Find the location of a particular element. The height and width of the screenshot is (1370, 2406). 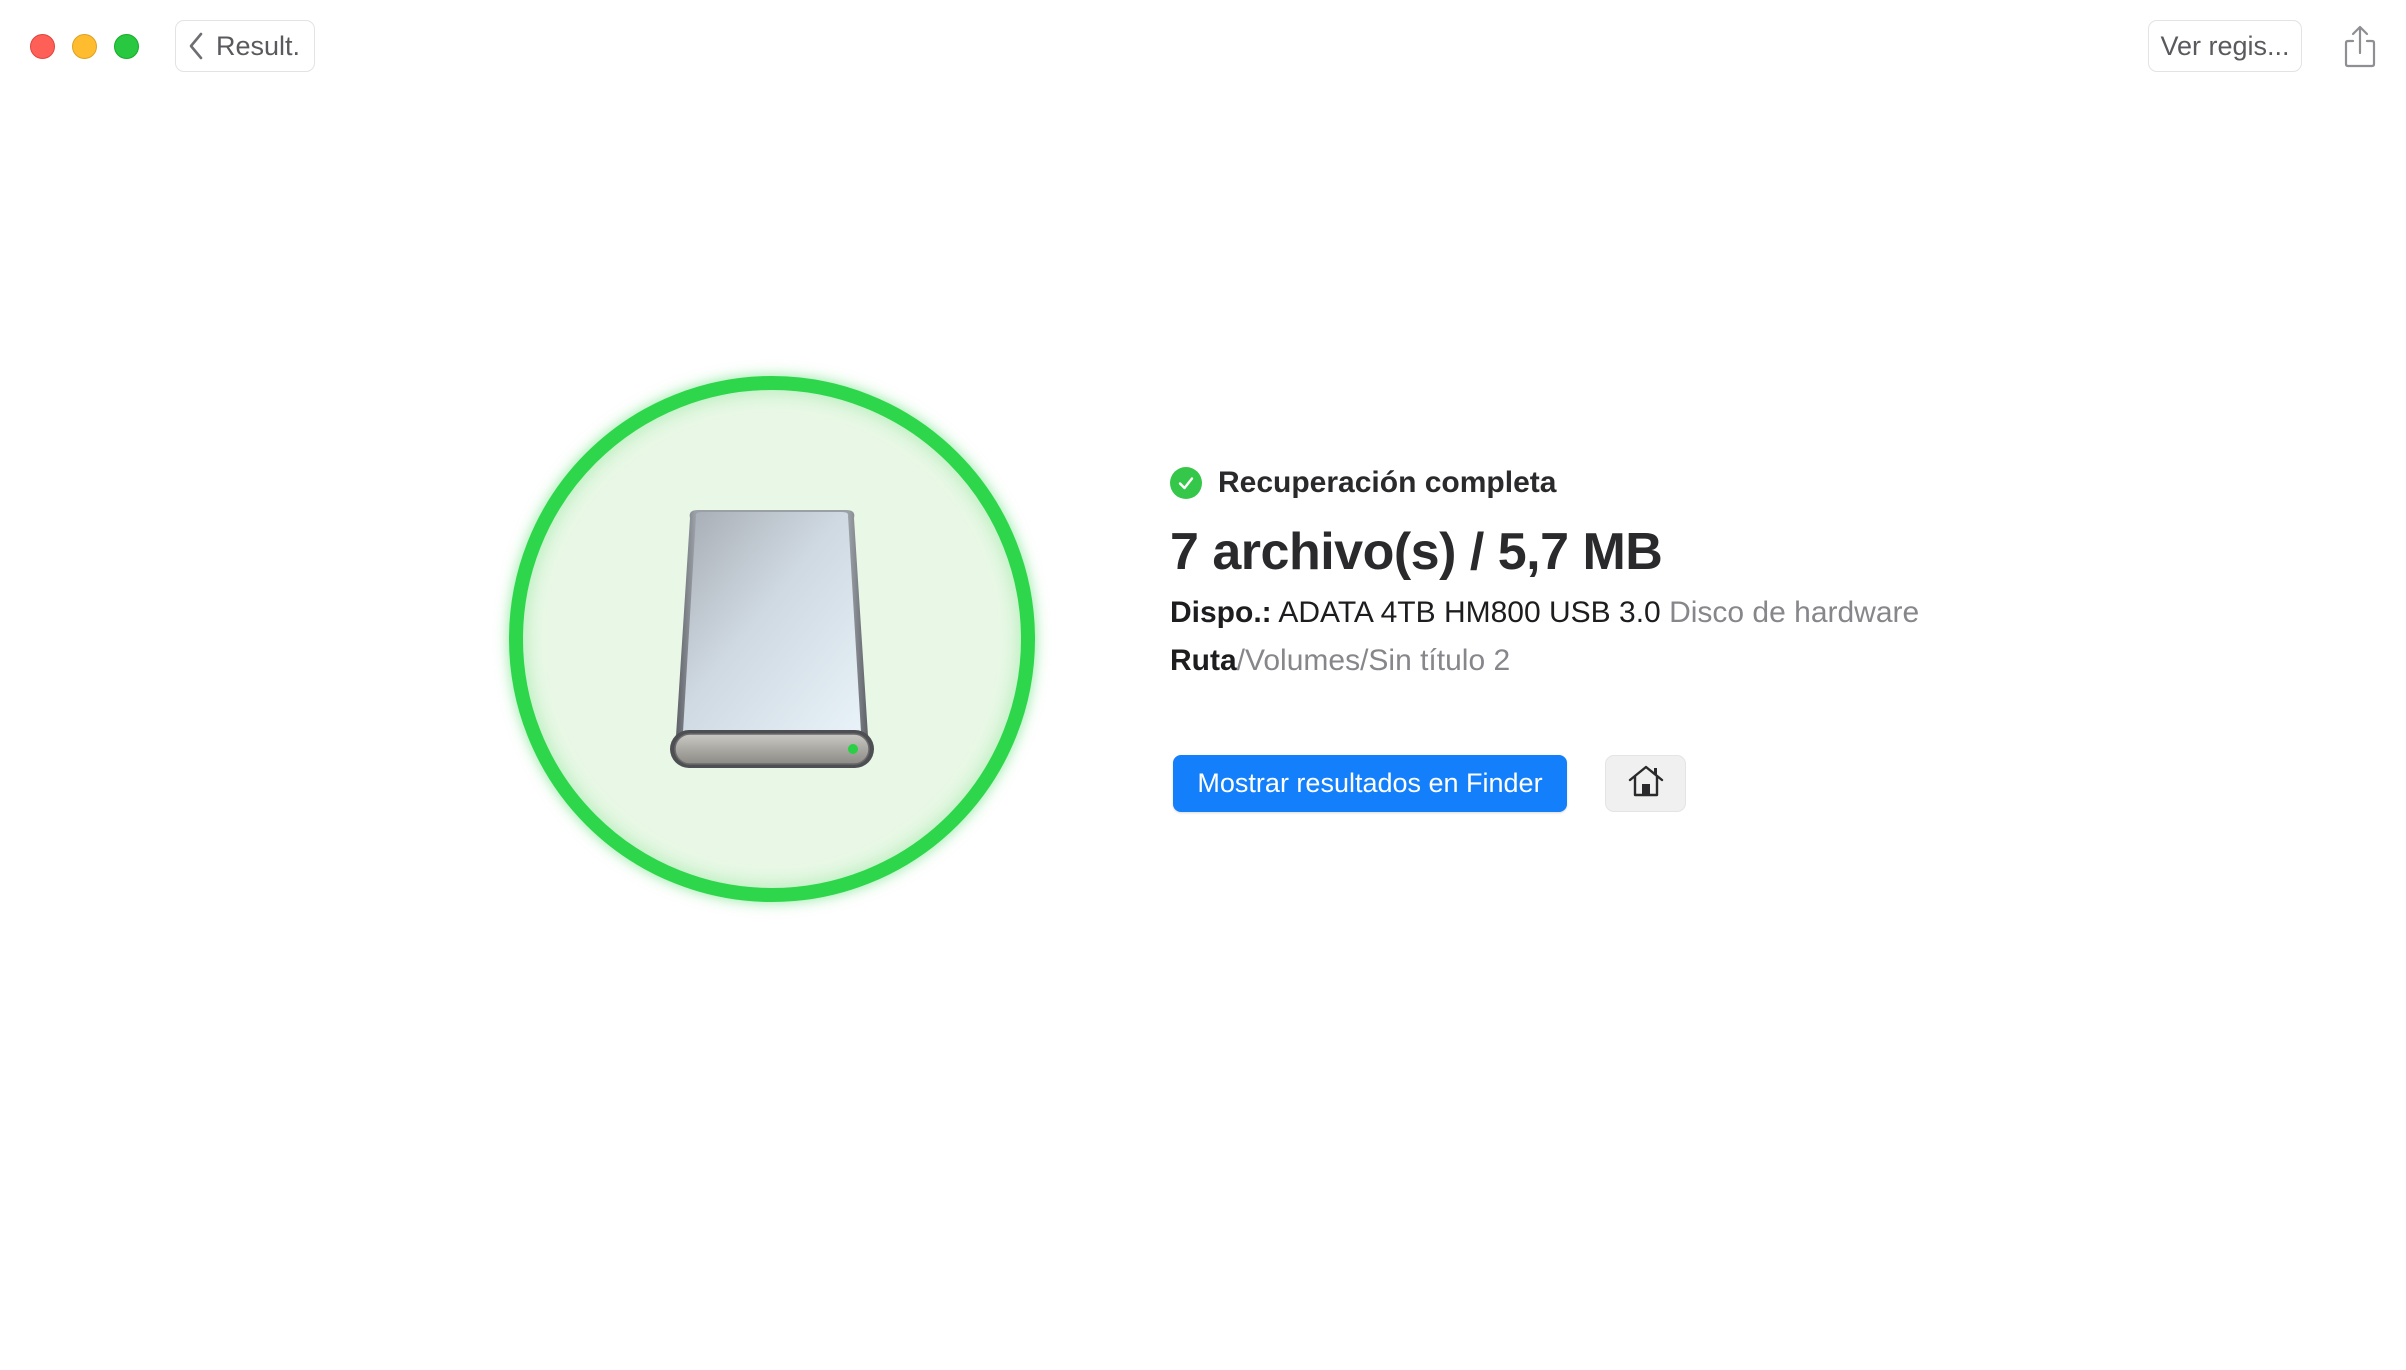

actions-row: Mostrar resultados en Finder is located at coordinates (1429, 783).